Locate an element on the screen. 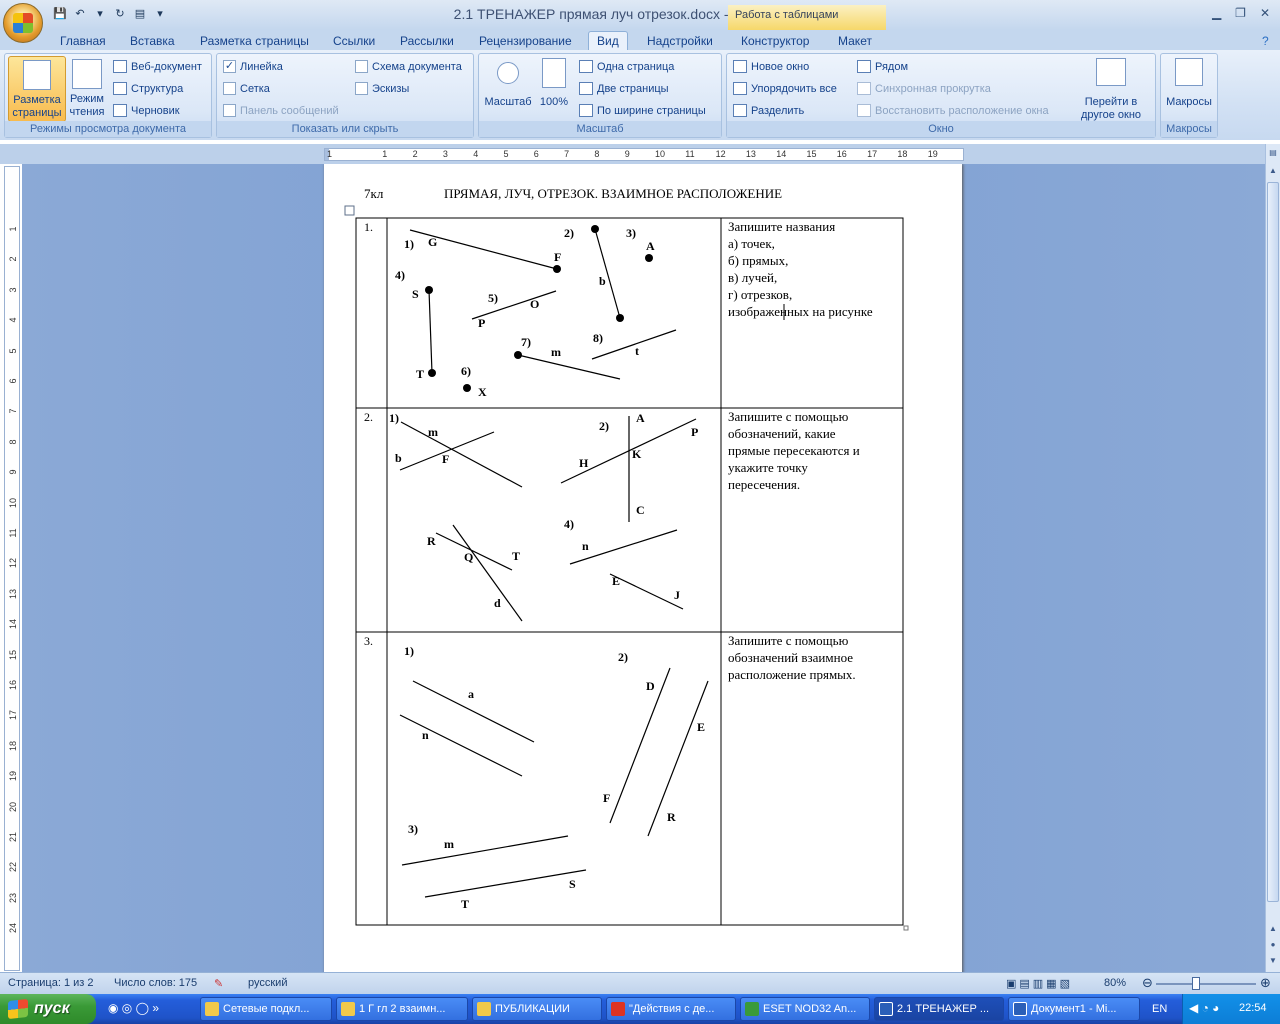 The width and height of the screenshot is (1280, 1024). tab-addins: Надстройки is located at coordinates (680, 41).